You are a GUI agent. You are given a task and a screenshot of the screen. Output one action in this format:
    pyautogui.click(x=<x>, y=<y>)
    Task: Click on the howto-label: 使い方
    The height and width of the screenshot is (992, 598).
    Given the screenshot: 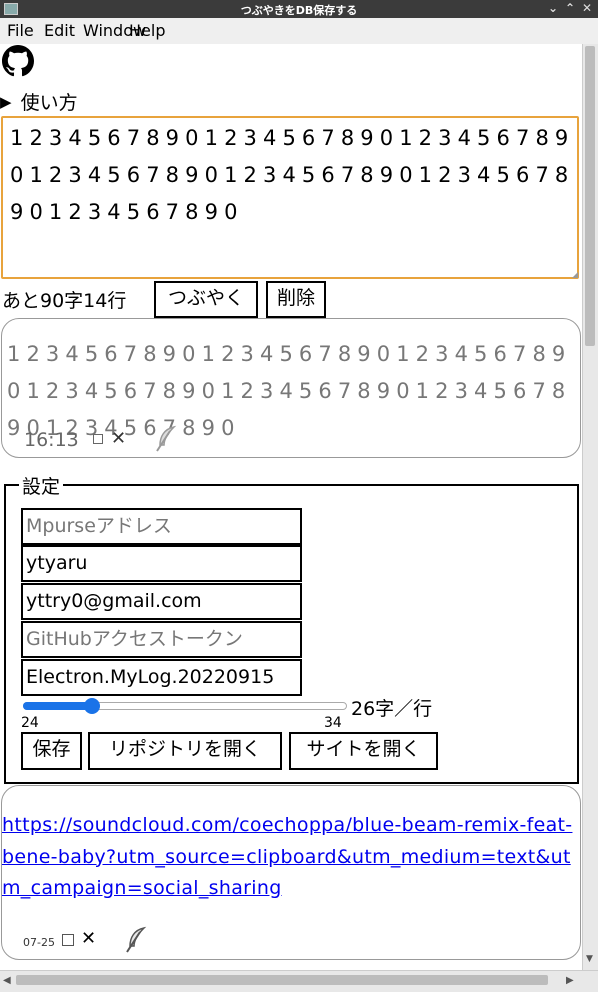 What is the action you would take?
    pyautogui.click(x=49, y=103)
    